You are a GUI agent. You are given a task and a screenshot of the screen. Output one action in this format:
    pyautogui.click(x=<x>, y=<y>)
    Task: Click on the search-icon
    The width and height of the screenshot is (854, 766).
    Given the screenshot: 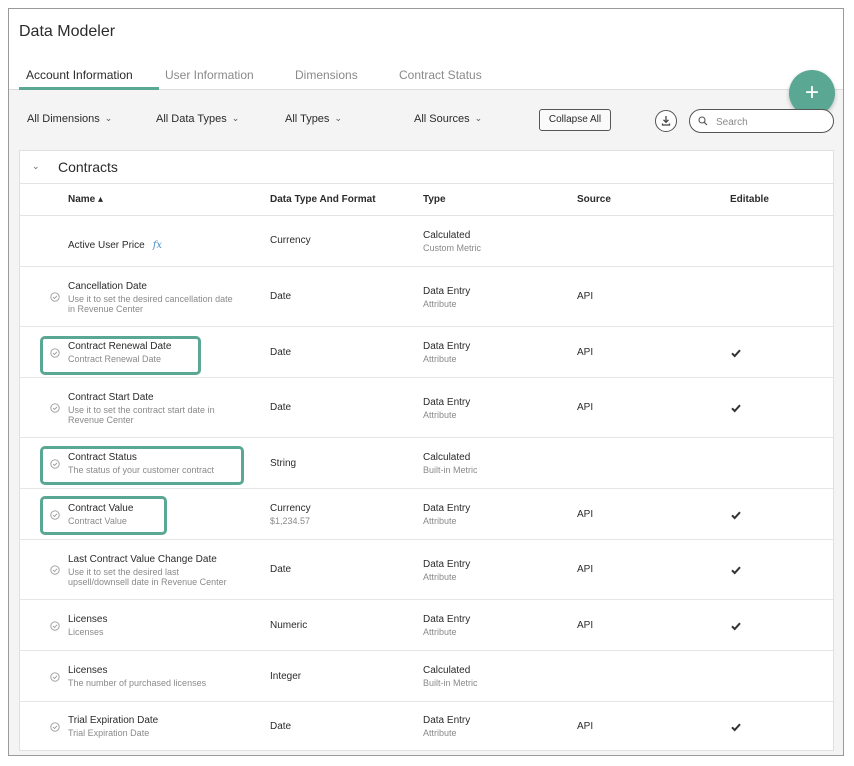 What is the action you would take?
    pyautogui.click(x=703, y=121)
    